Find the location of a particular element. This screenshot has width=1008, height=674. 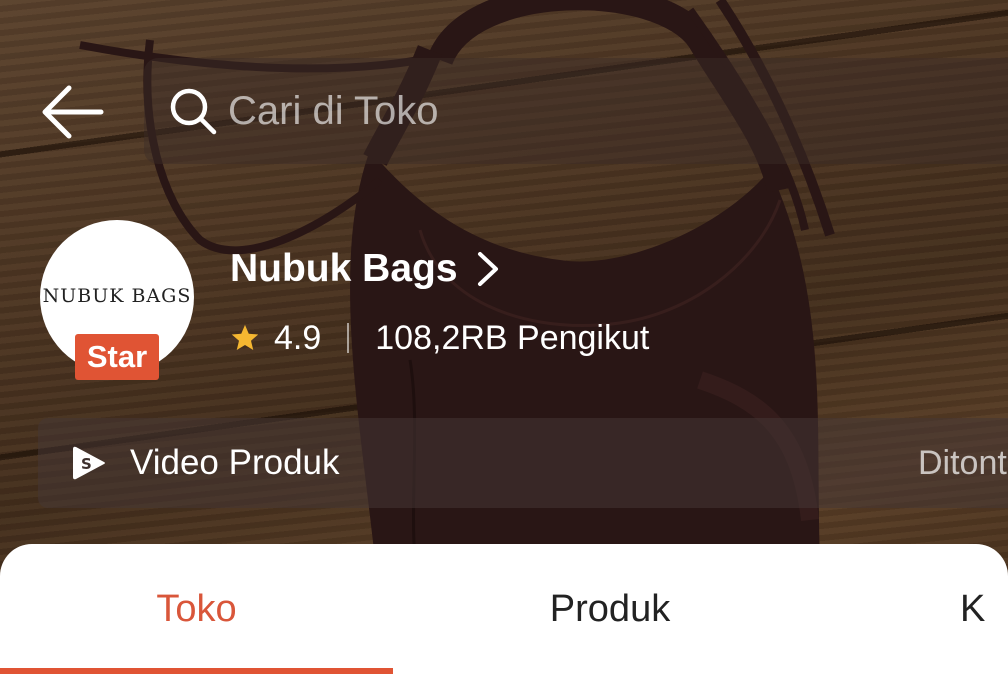

back-button is located at coordinates (72, 112).